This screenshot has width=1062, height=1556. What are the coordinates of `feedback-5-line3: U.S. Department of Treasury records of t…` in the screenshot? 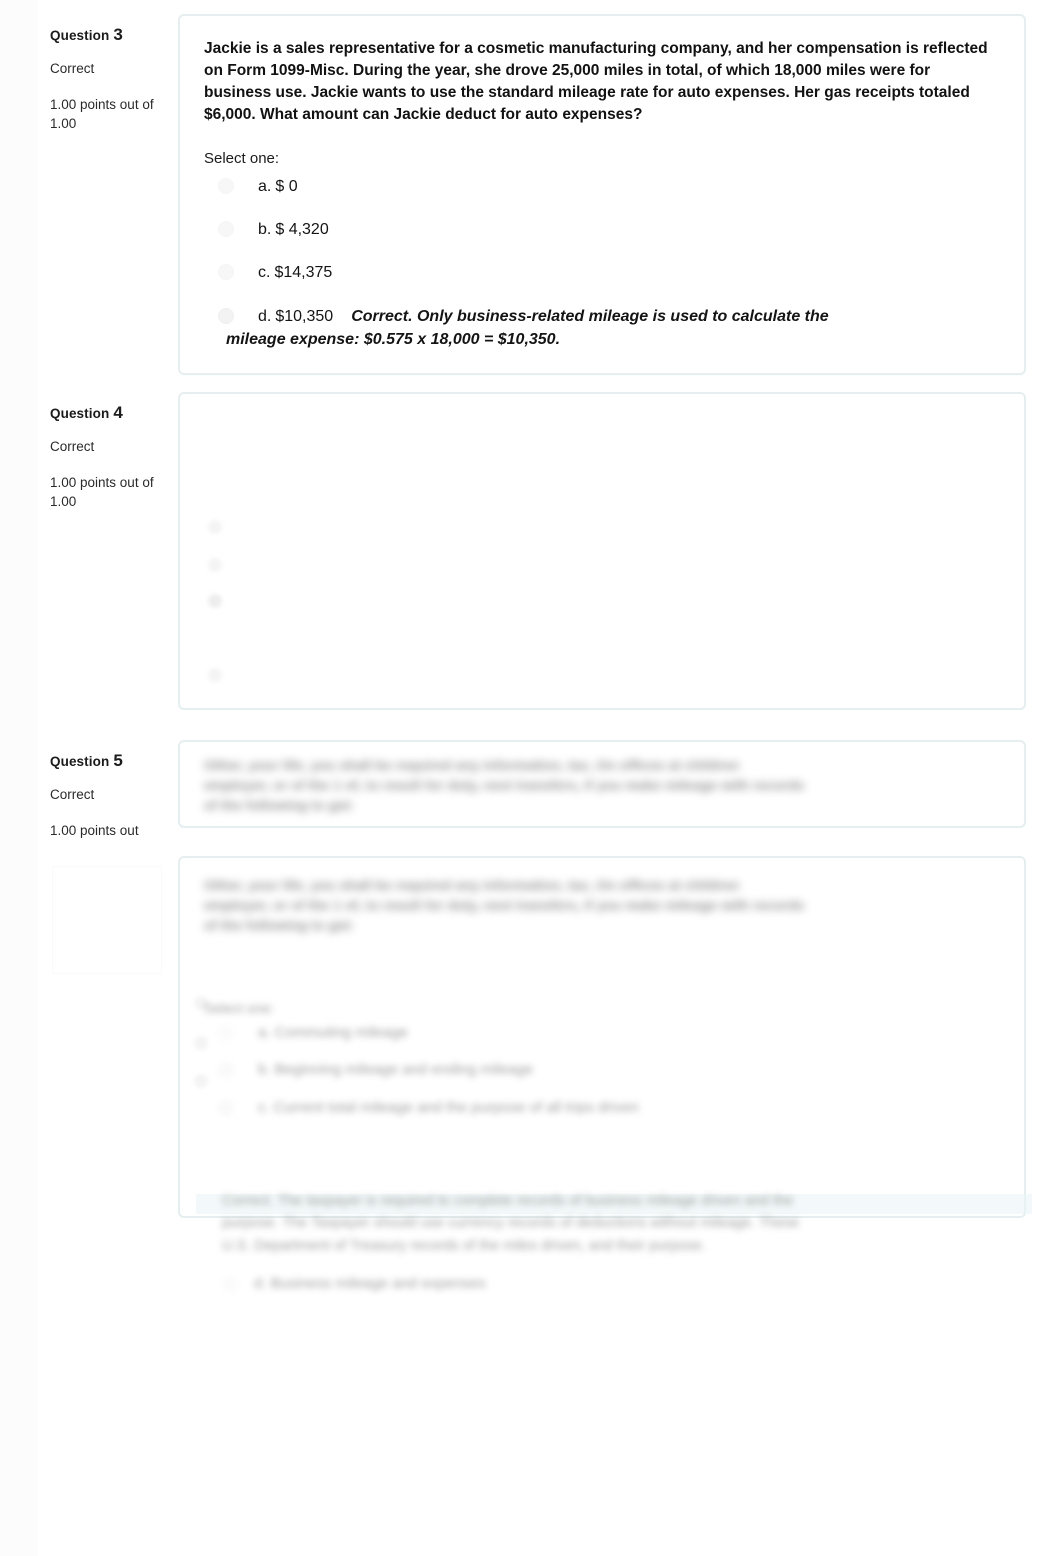 It's located at (464, 1245).